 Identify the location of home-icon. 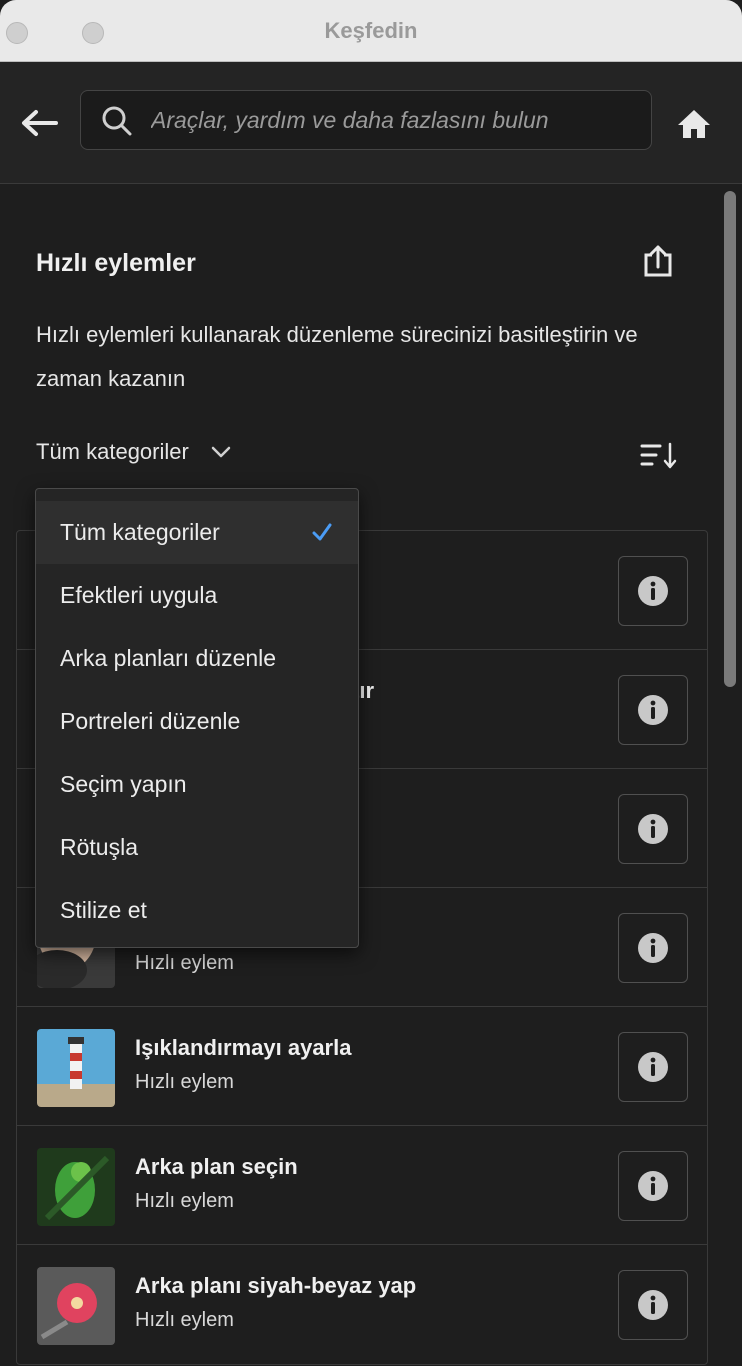
(694, 124).